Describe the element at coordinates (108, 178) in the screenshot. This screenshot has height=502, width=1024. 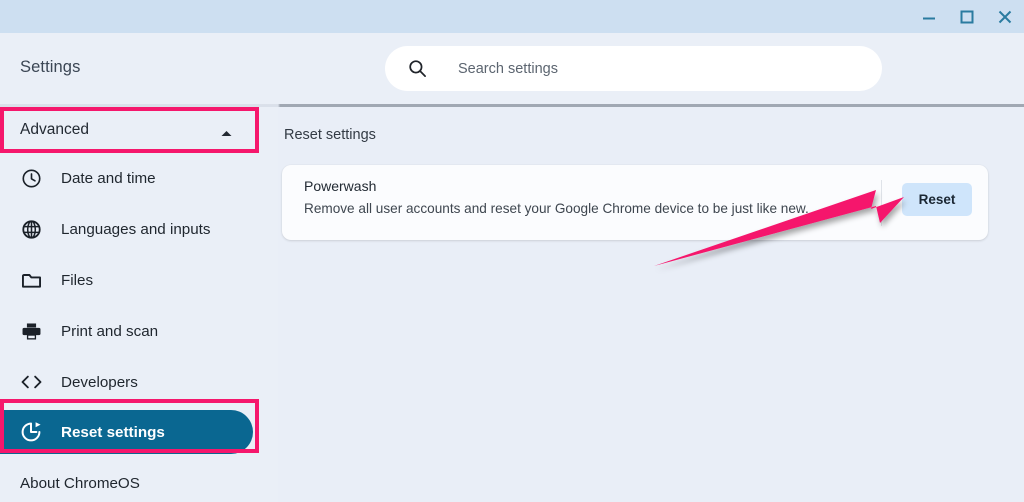
I see `sidebar-item-label: Date and time` at that location.